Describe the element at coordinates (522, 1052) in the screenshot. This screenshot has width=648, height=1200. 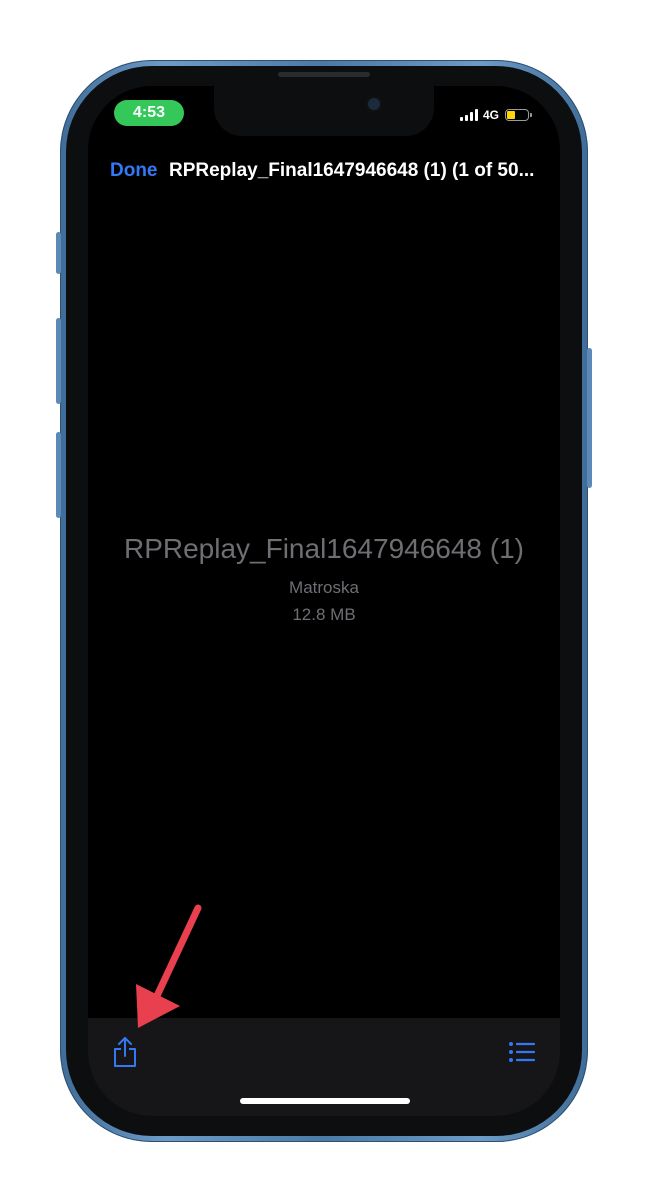
I see `list-icon` at that location.